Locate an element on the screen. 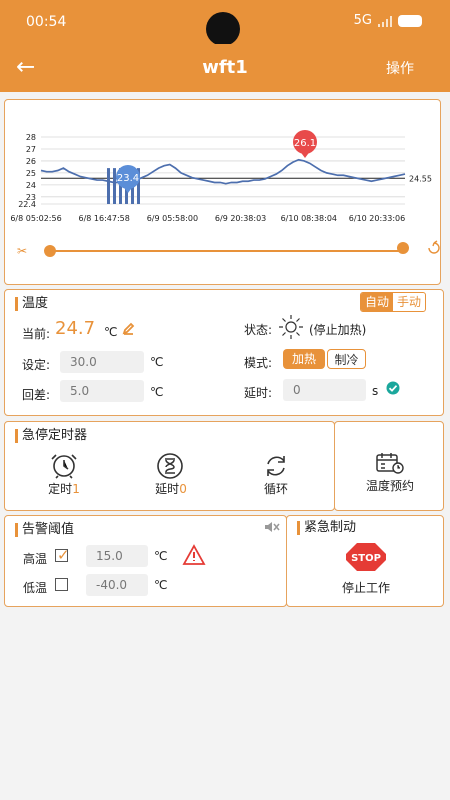  manual-mode-option: 手动 is located at coordinates (409, 302).